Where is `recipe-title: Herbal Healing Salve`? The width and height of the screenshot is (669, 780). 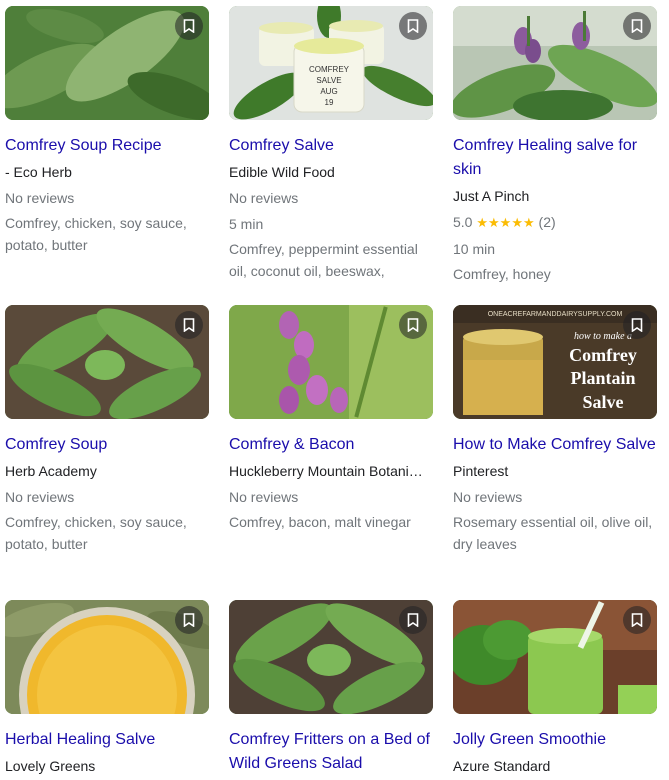 recipe-title: Herbal Healing Salve is located at coordinates (108, 740).